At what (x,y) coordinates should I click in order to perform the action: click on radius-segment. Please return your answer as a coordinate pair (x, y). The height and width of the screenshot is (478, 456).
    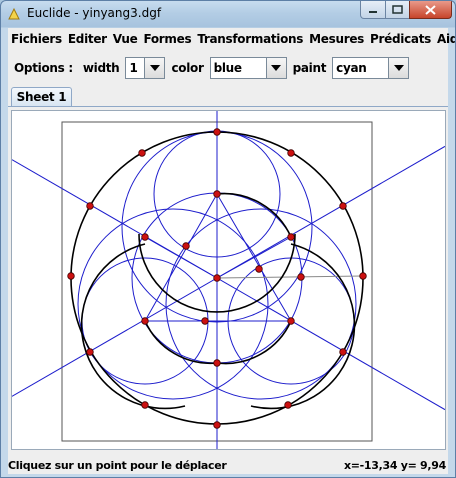
    Looking at the image, I should click on (290, 277).